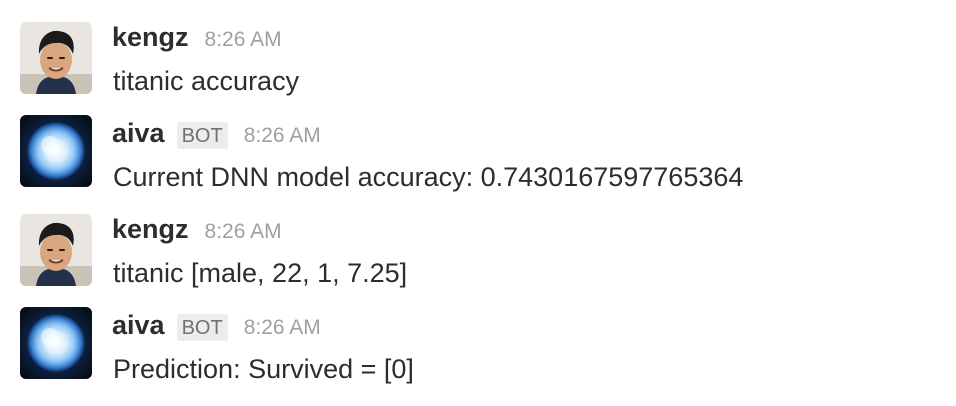 The width and height of the screenshot is (956, 406). I want to click on message-text: Prediction: Survived = [0], so click(263, 369).